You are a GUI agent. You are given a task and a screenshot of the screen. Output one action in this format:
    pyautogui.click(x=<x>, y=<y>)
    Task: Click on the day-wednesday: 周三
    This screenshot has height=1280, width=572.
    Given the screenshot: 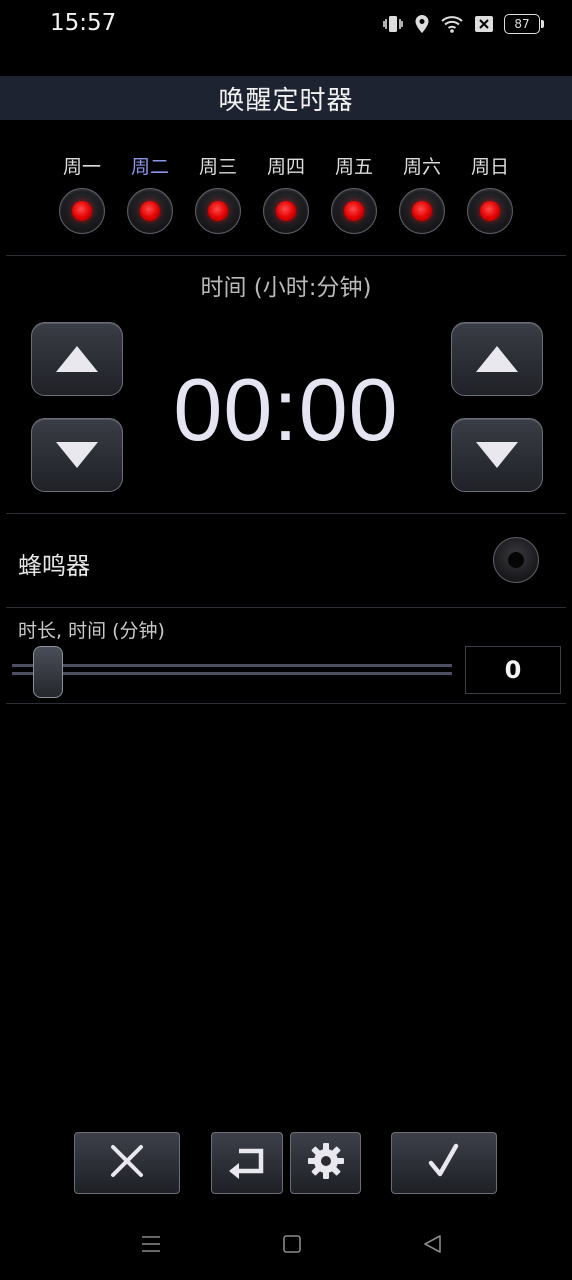 What is the action you would take?
    pyautogui.click(x=218, y=193)
    